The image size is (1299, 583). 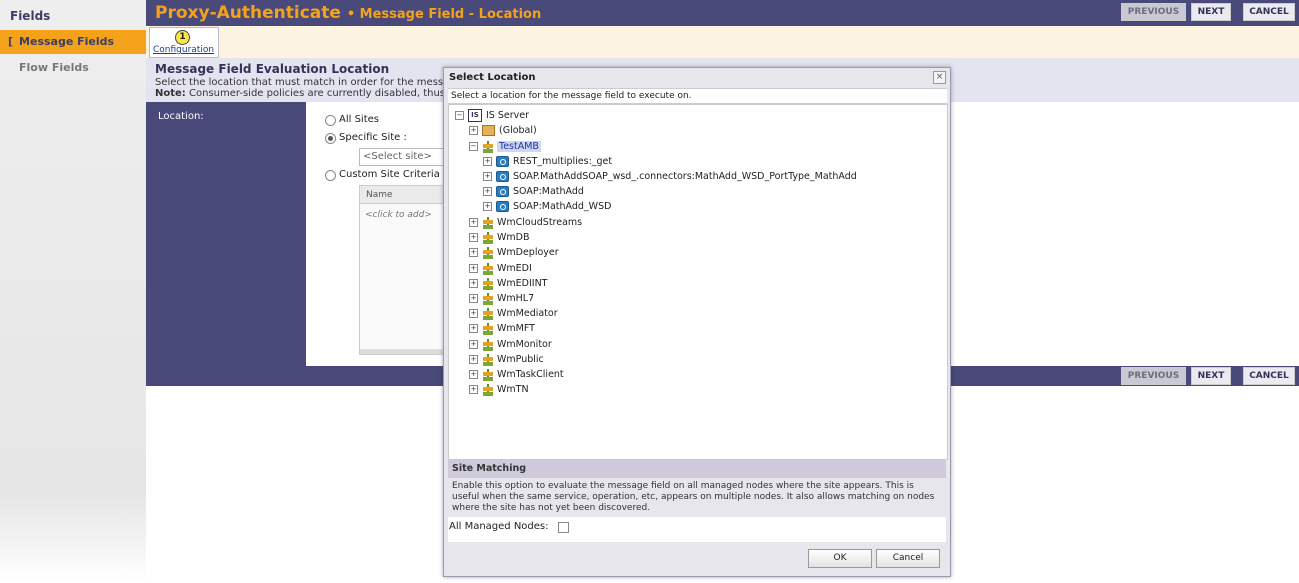 I want to click on tree-node-label: WmTaskClient, so click(x=530, y=374).